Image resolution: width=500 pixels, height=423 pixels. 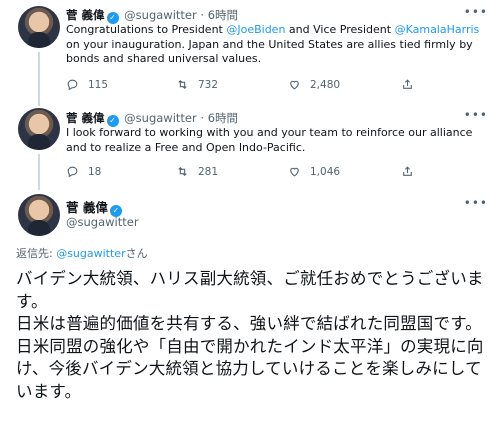 What do you see at coordinates (36, 253) in the screenshot?
I see `replying-prefix: 返信先:` at bounding box center [36, 253].